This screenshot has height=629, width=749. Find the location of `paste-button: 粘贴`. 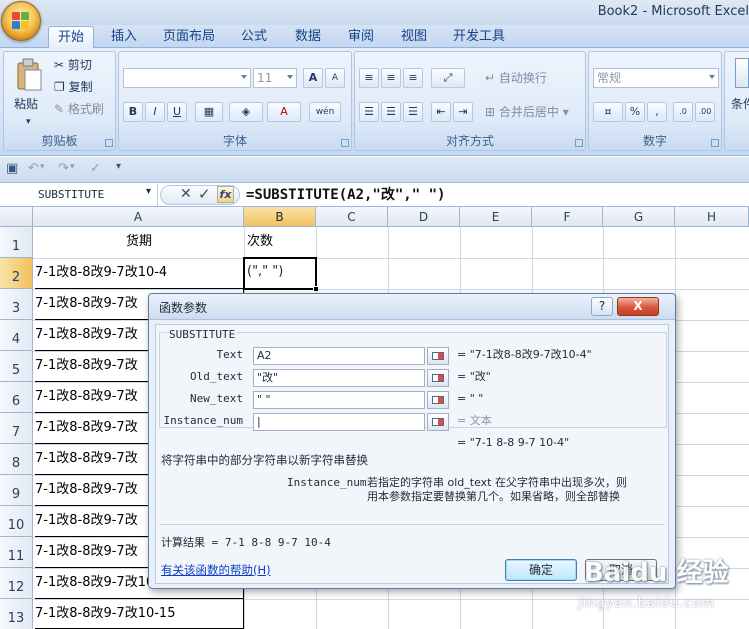

paste-button: 粘贴 is located at coordinates (26, 104).